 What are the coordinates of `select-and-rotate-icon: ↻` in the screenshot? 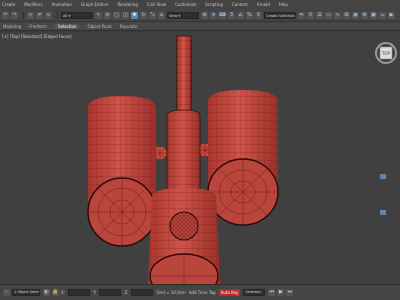 It's located at (143, 15).